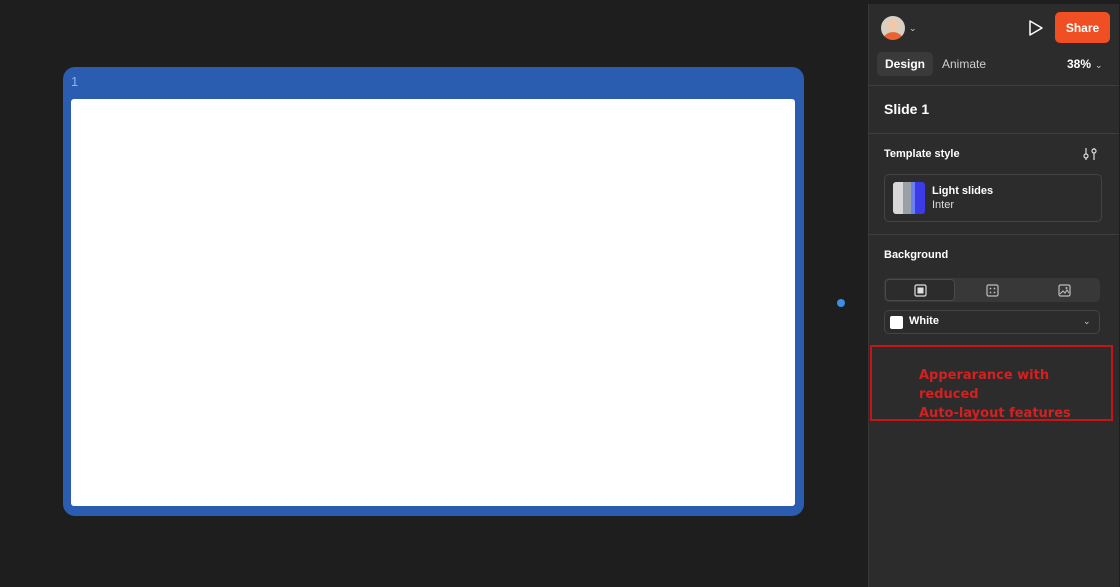 Image resolution: width=1120 pixels, height=587 pixels. I want to click on background-color-dropdown: White ⌄, so click(992, 322).